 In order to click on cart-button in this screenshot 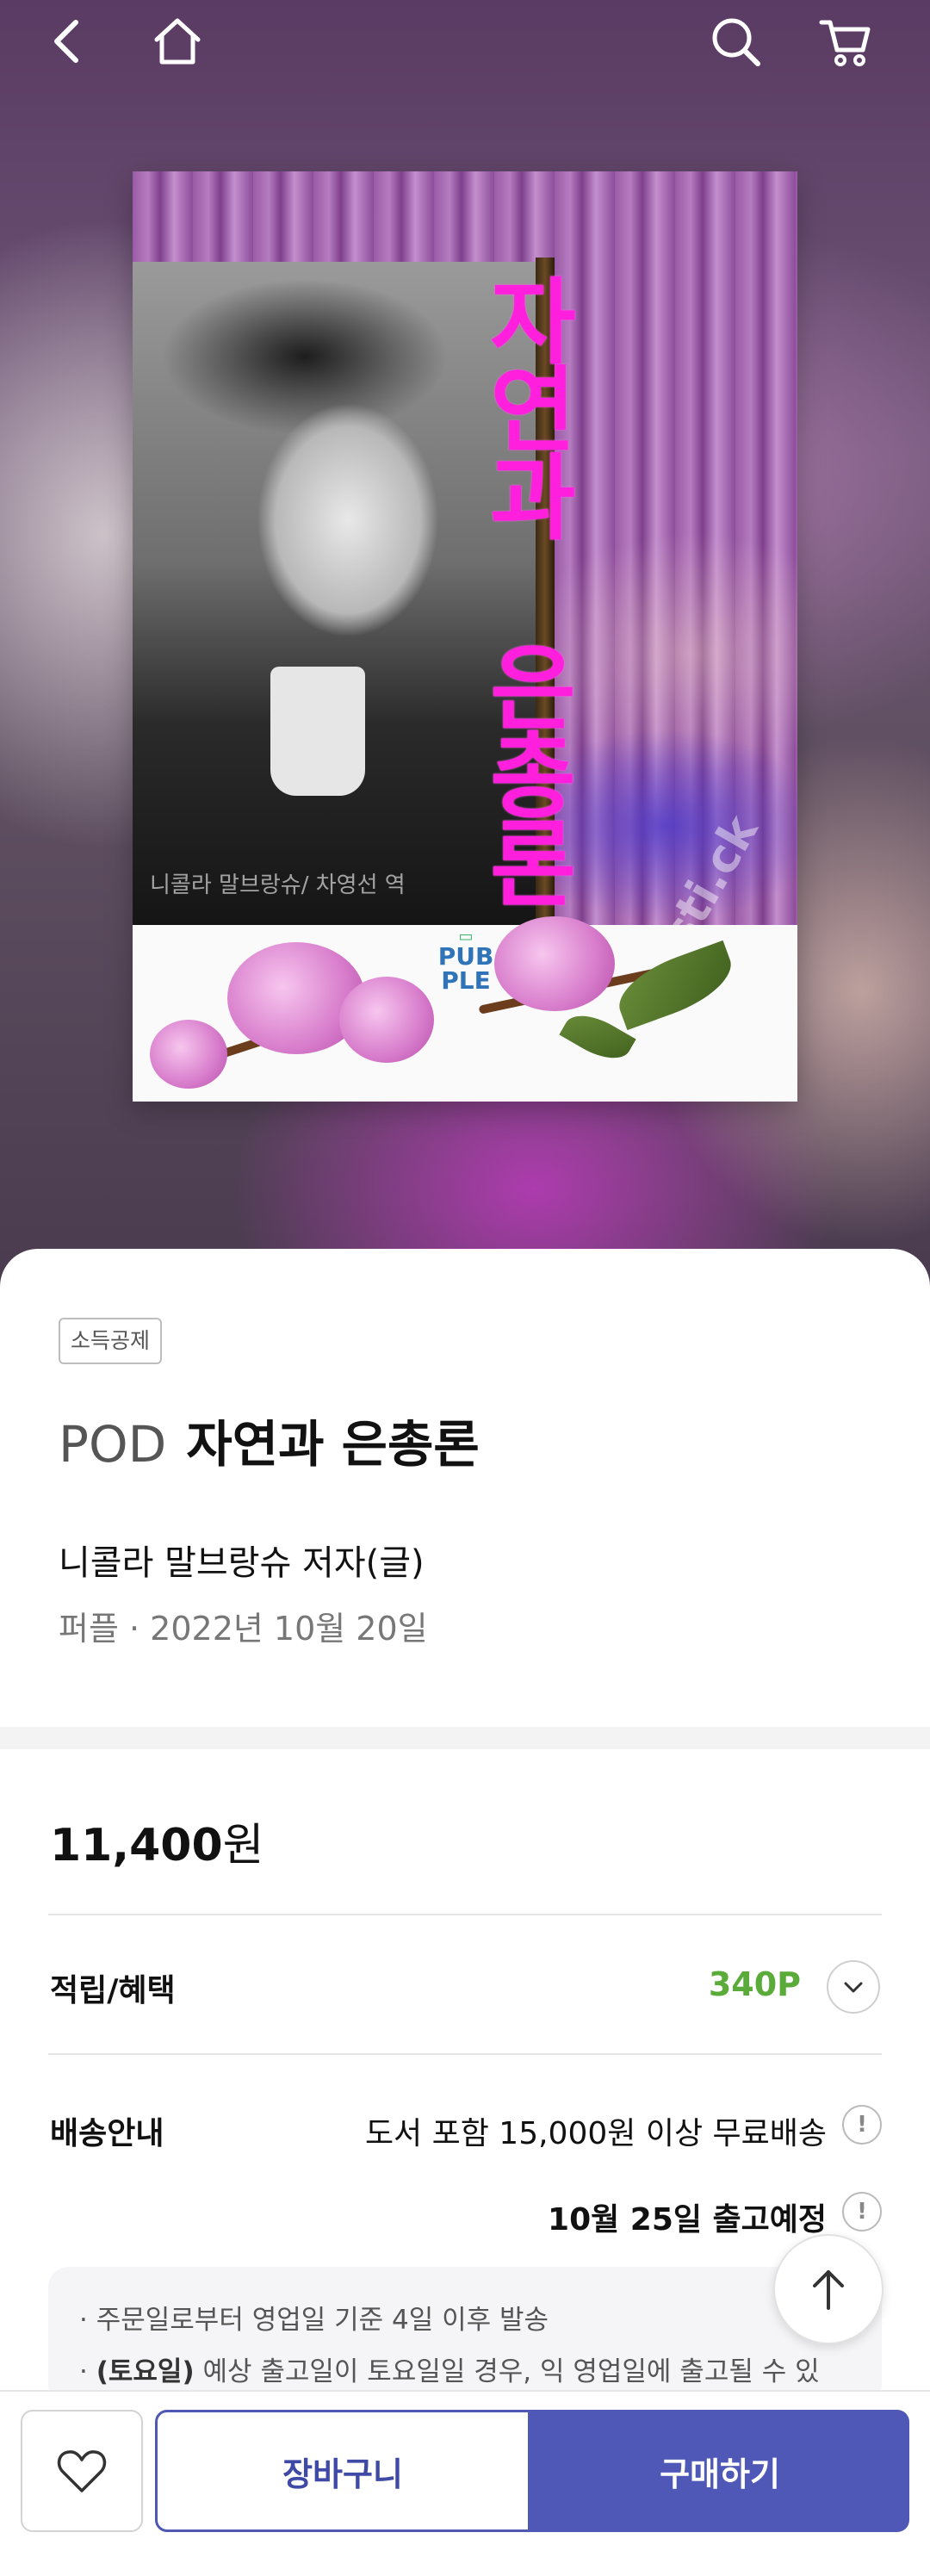, I will do `click(846, 41)`.